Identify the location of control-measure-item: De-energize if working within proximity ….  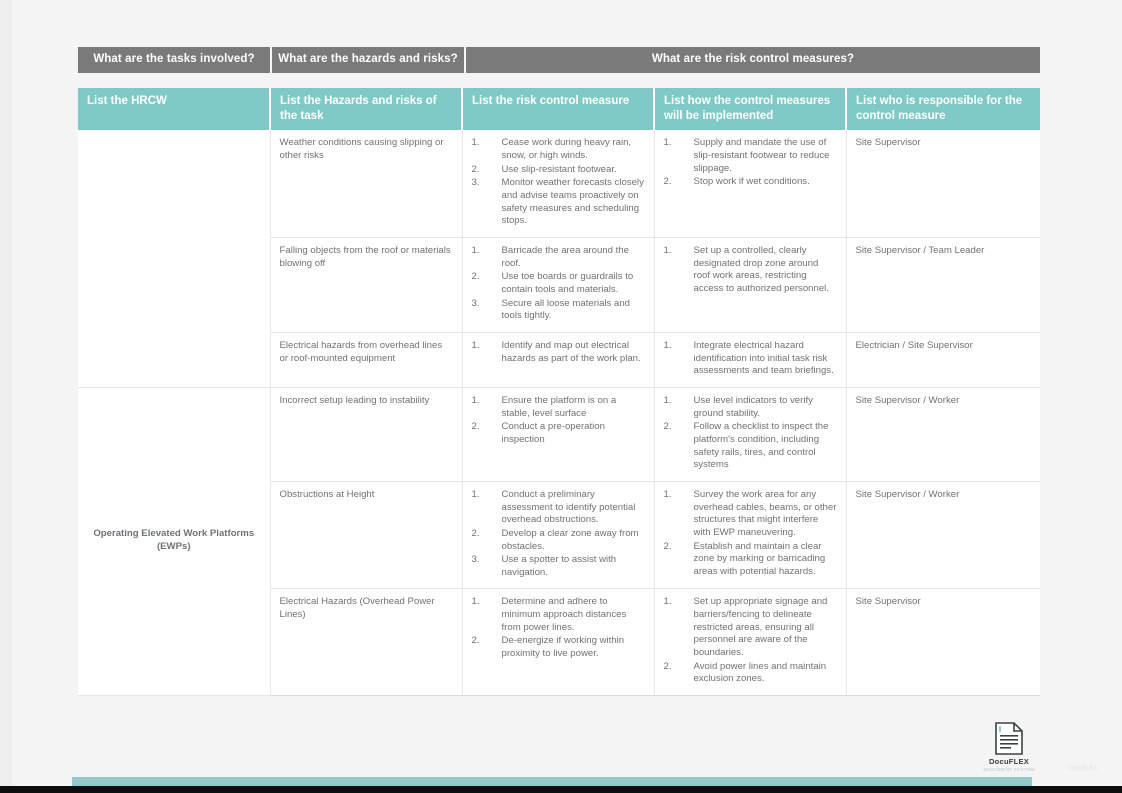
(548, 647).